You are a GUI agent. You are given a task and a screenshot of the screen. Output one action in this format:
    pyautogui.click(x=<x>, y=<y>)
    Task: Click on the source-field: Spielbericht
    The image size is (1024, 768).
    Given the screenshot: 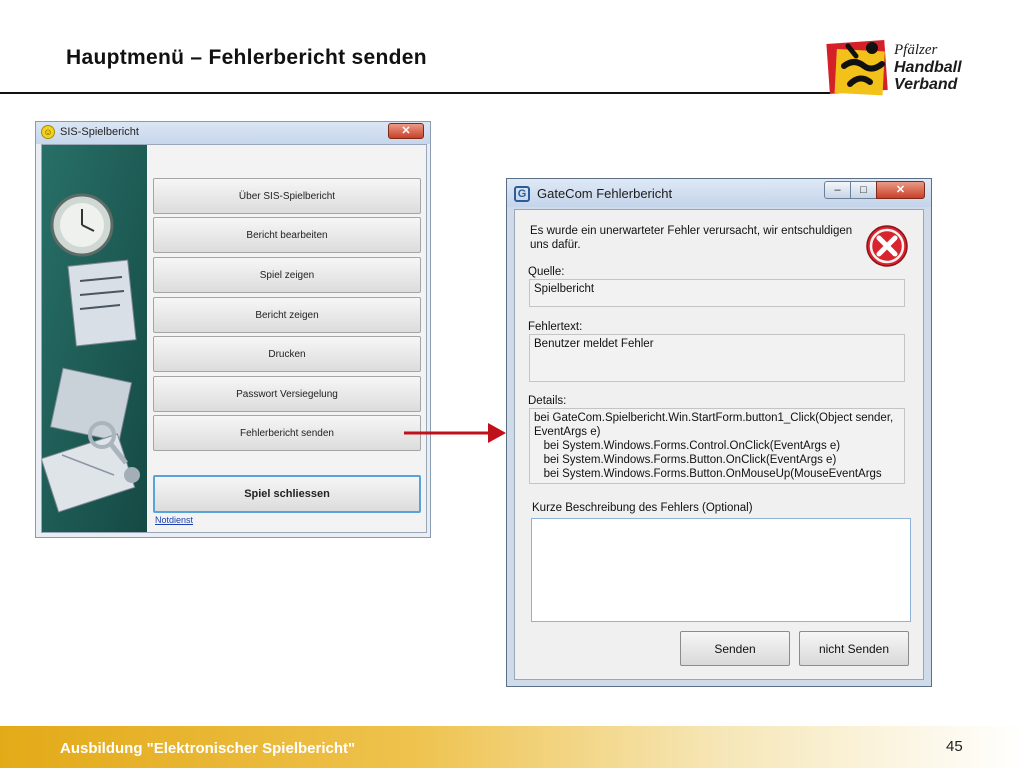 What is the action you would take?
    pyautogui.click(x=717, y=293)
    